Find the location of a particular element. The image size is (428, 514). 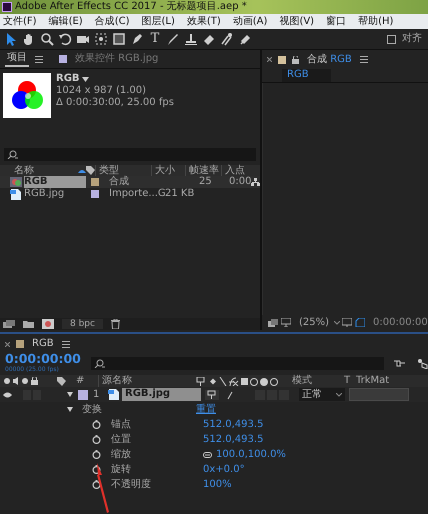

column-header: 模式 is located at coordinates (318, 381).